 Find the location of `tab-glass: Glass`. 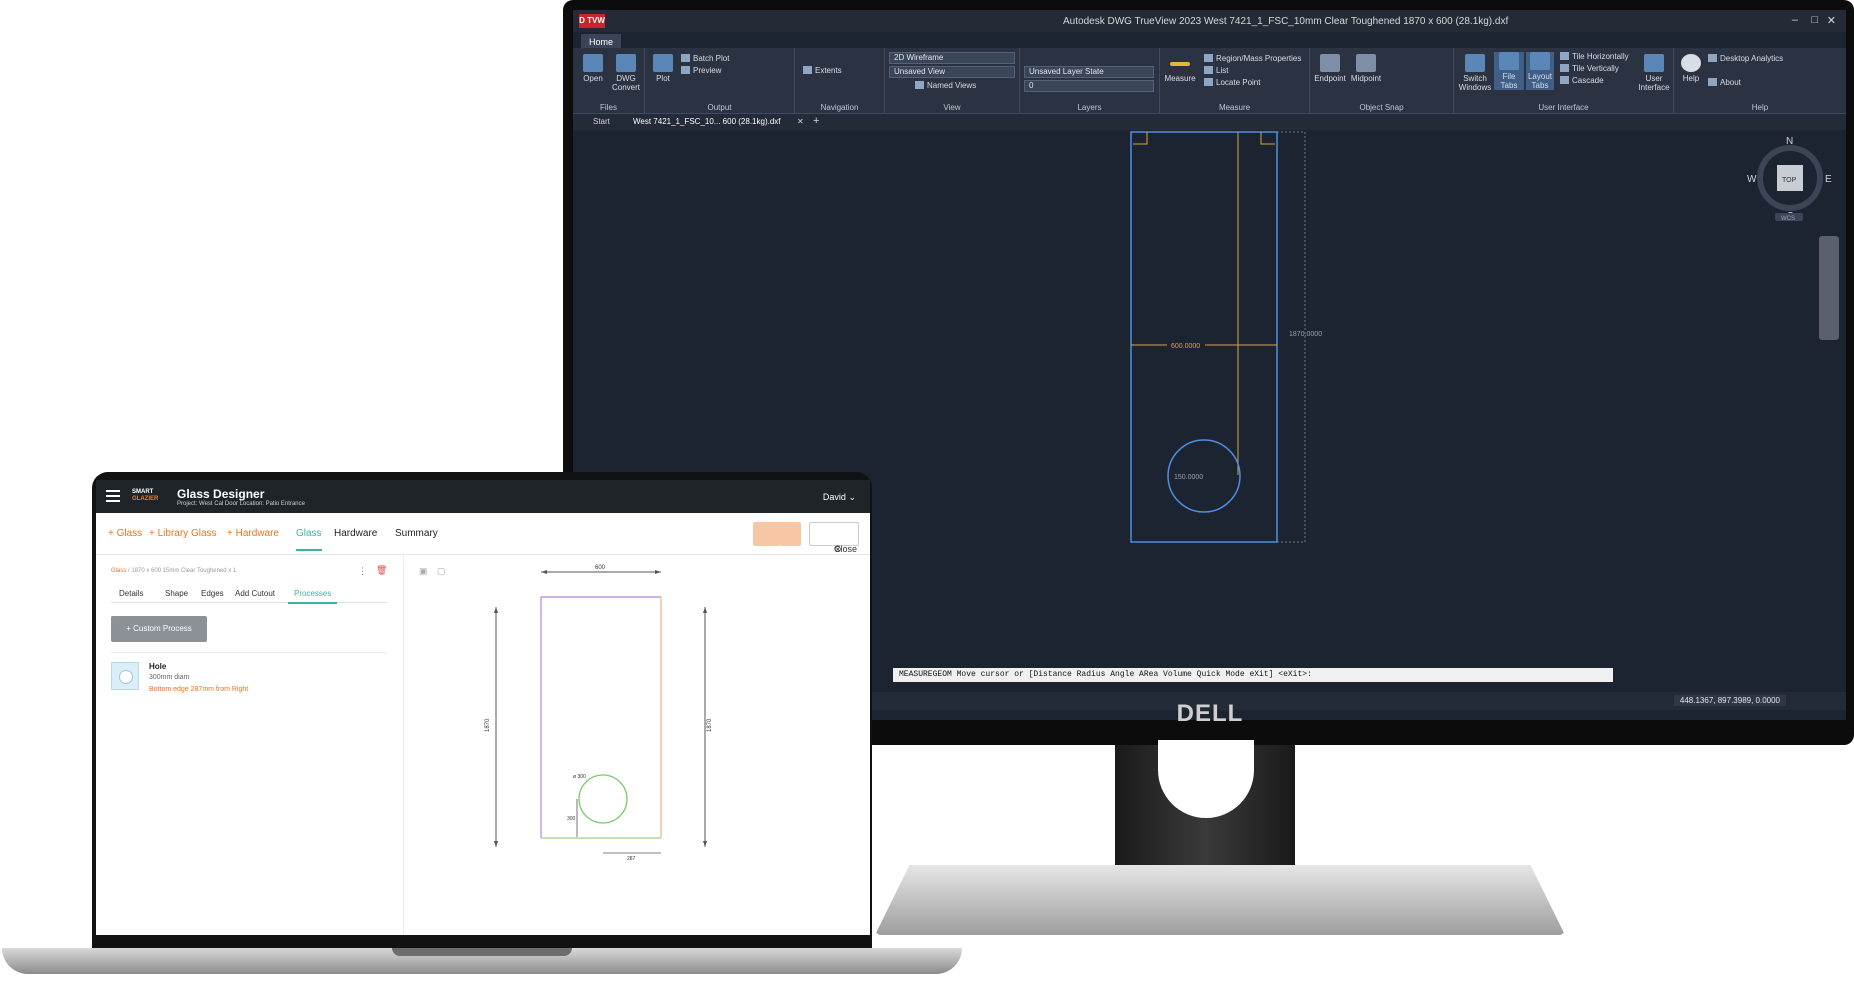

tab-glass: Glass is located at coordinates (309, 539).